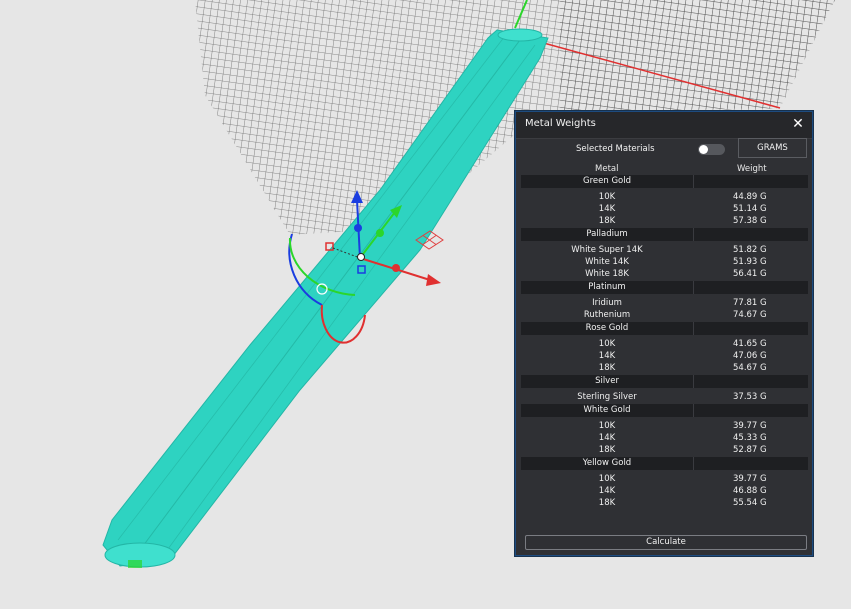 This screenshot has width=851, height=609. Describe the element at coordinates (664, 275) in the screenshot. I see `metal-row: White 18K 56.41 G` at that location.